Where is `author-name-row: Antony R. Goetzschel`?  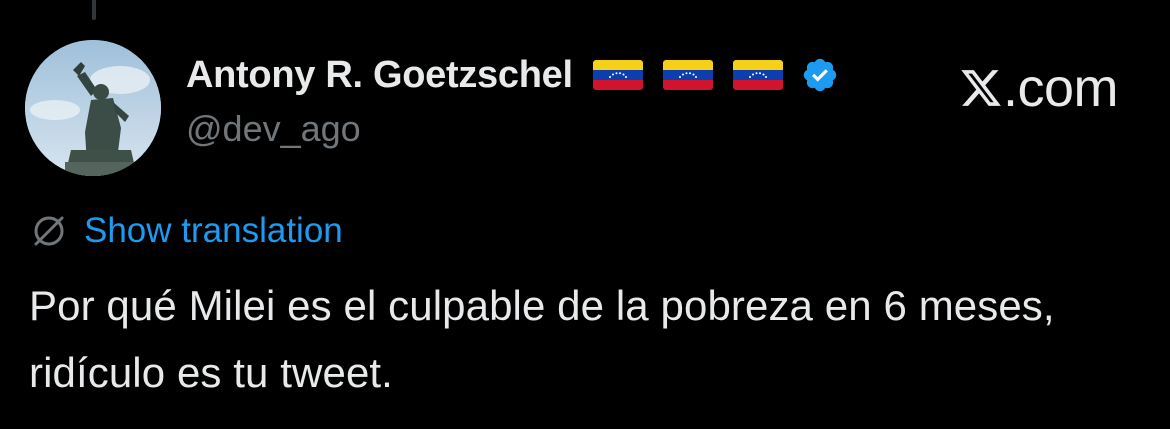
author-name-row: Antony R. Goetzschel is located at coordinates (512, 75).